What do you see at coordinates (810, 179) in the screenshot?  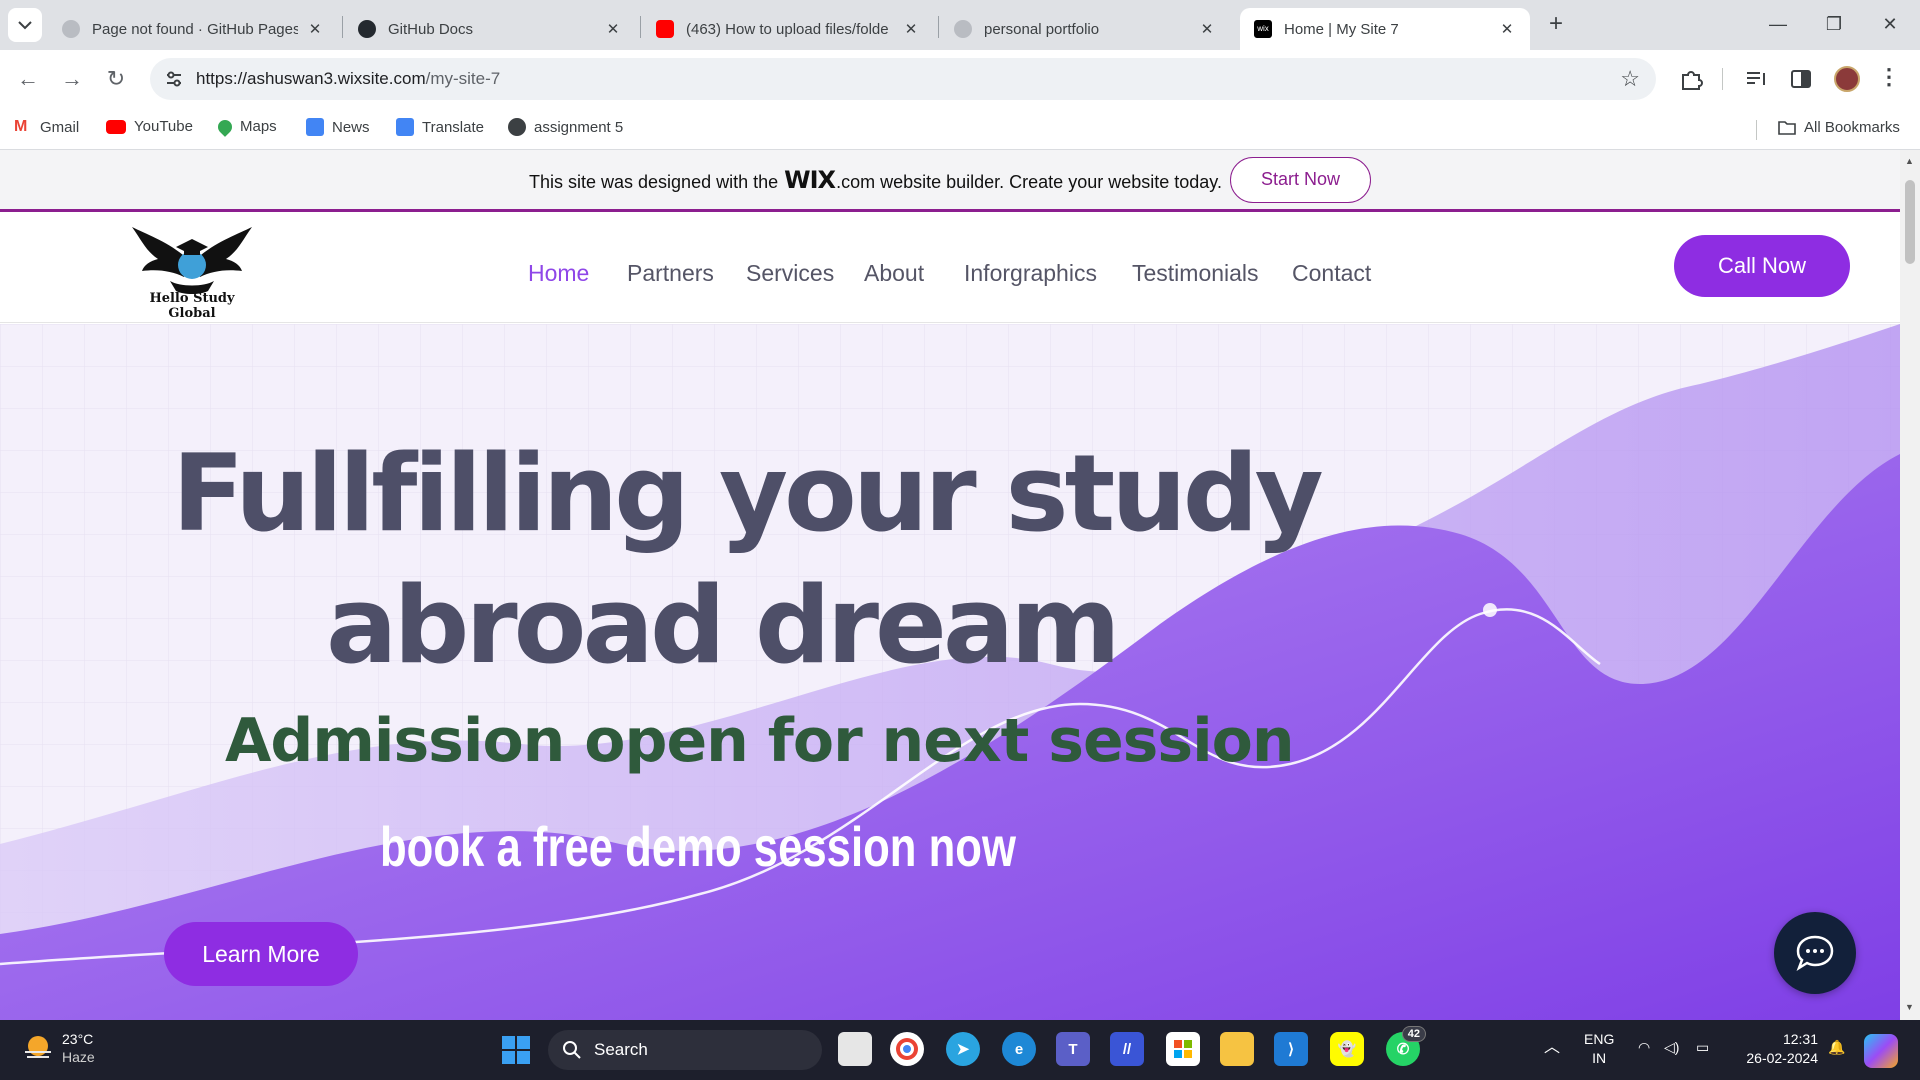 I see `wix-logo: WIX` at bounding box center [810, 179].